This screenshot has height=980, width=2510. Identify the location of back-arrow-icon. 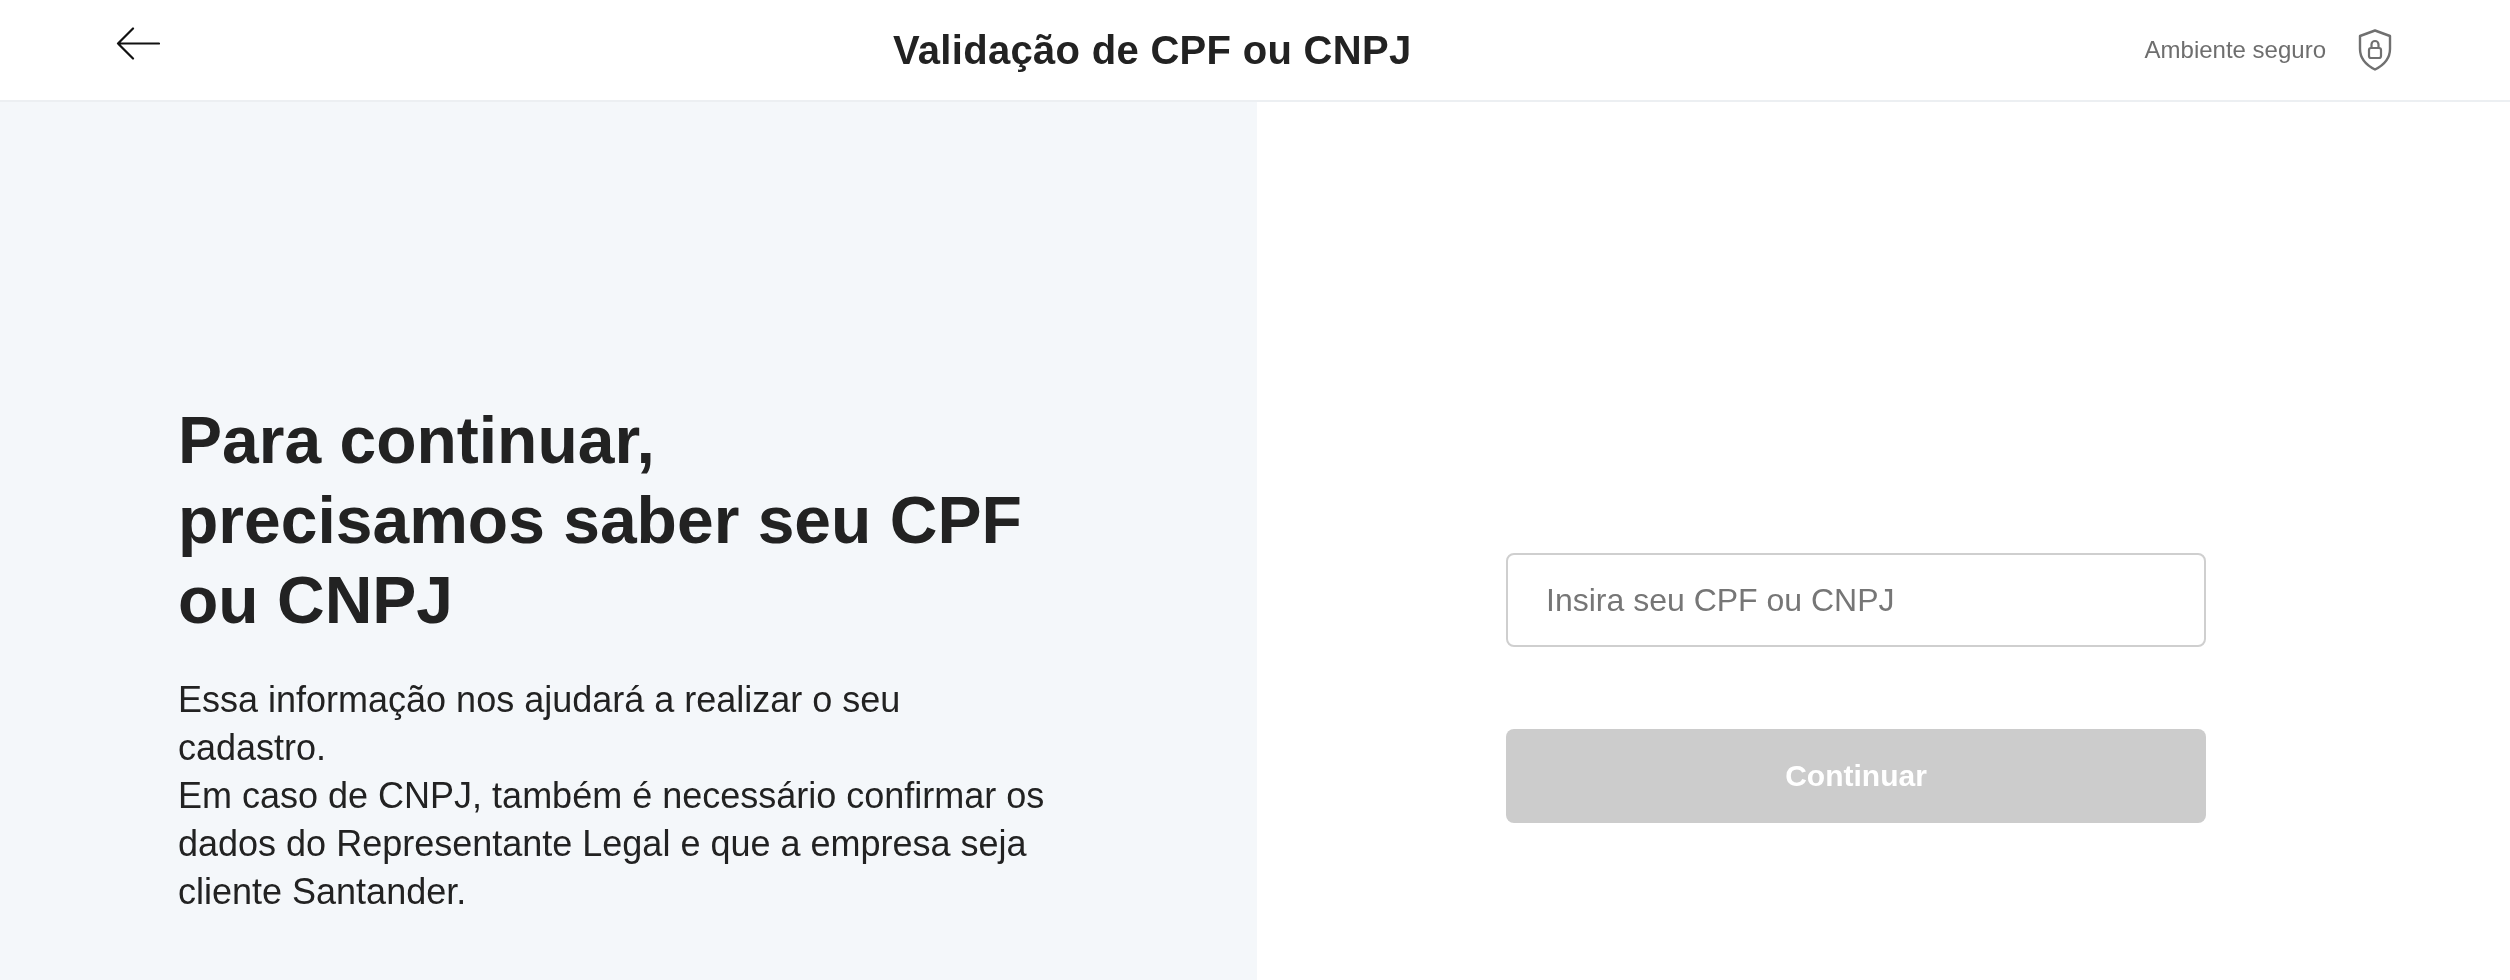
(138, 43).